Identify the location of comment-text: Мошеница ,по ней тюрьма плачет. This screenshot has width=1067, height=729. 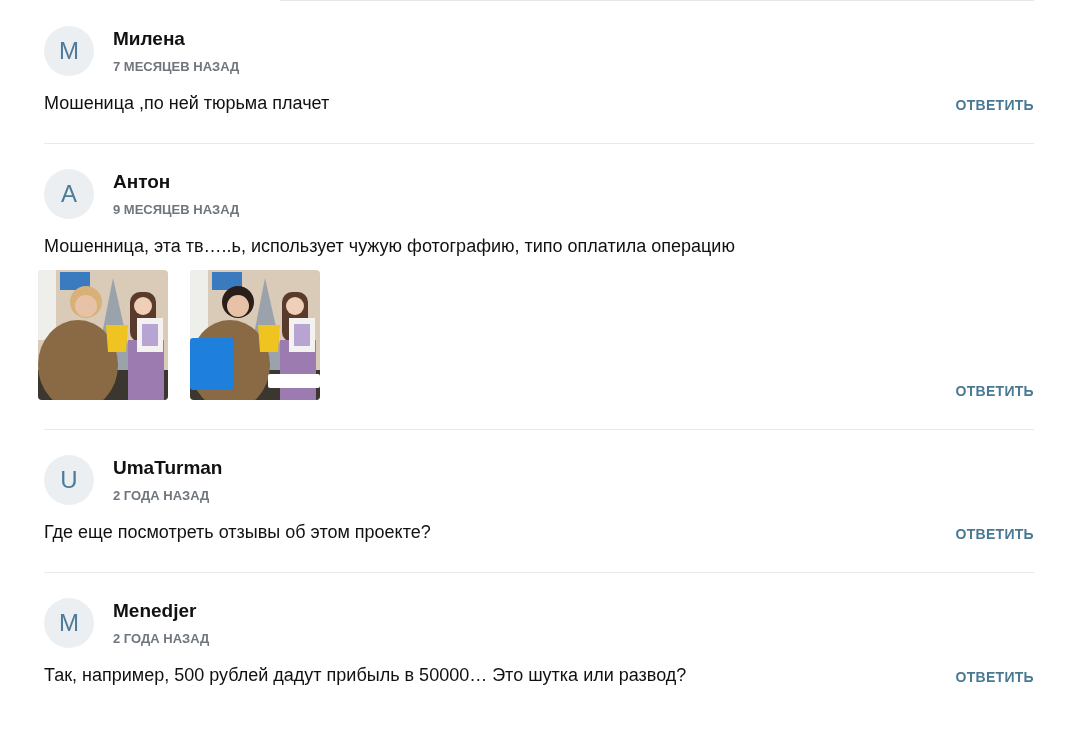
(187, 103).